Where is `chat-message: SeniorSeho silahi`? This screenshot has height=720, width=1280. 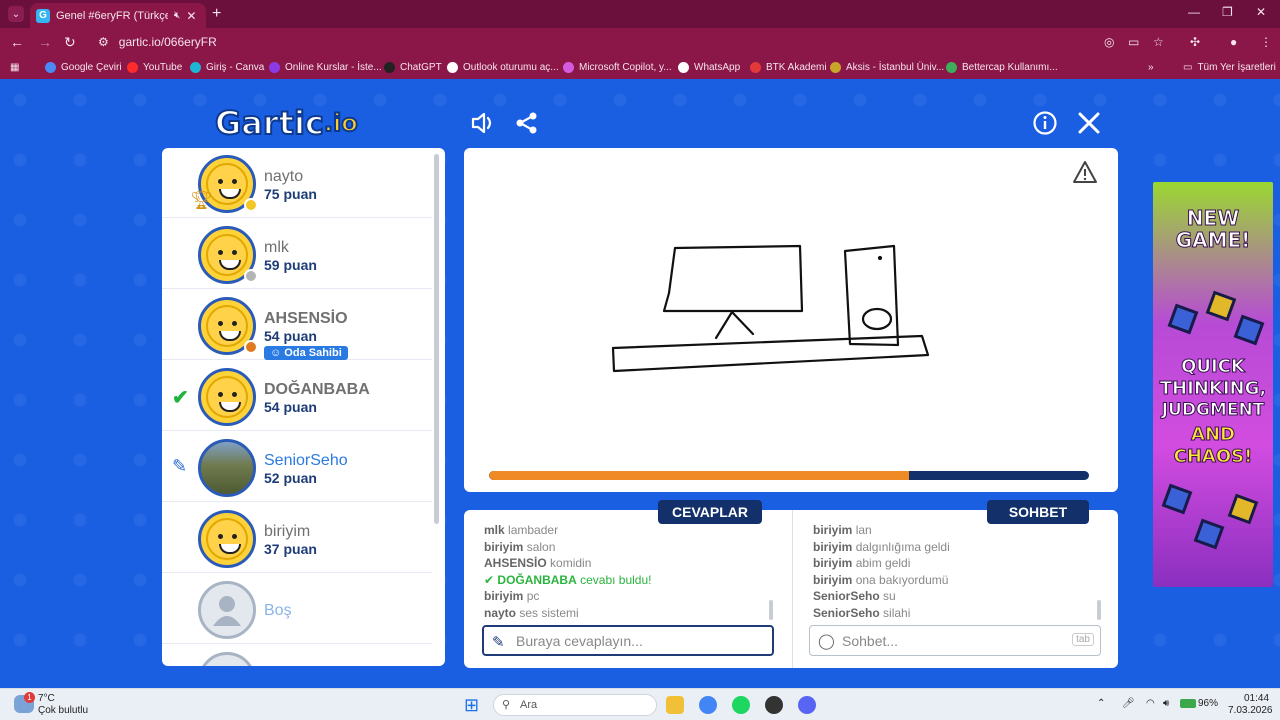 chat-message: SeniorSeho silahi is located at coordinates (958, 613).